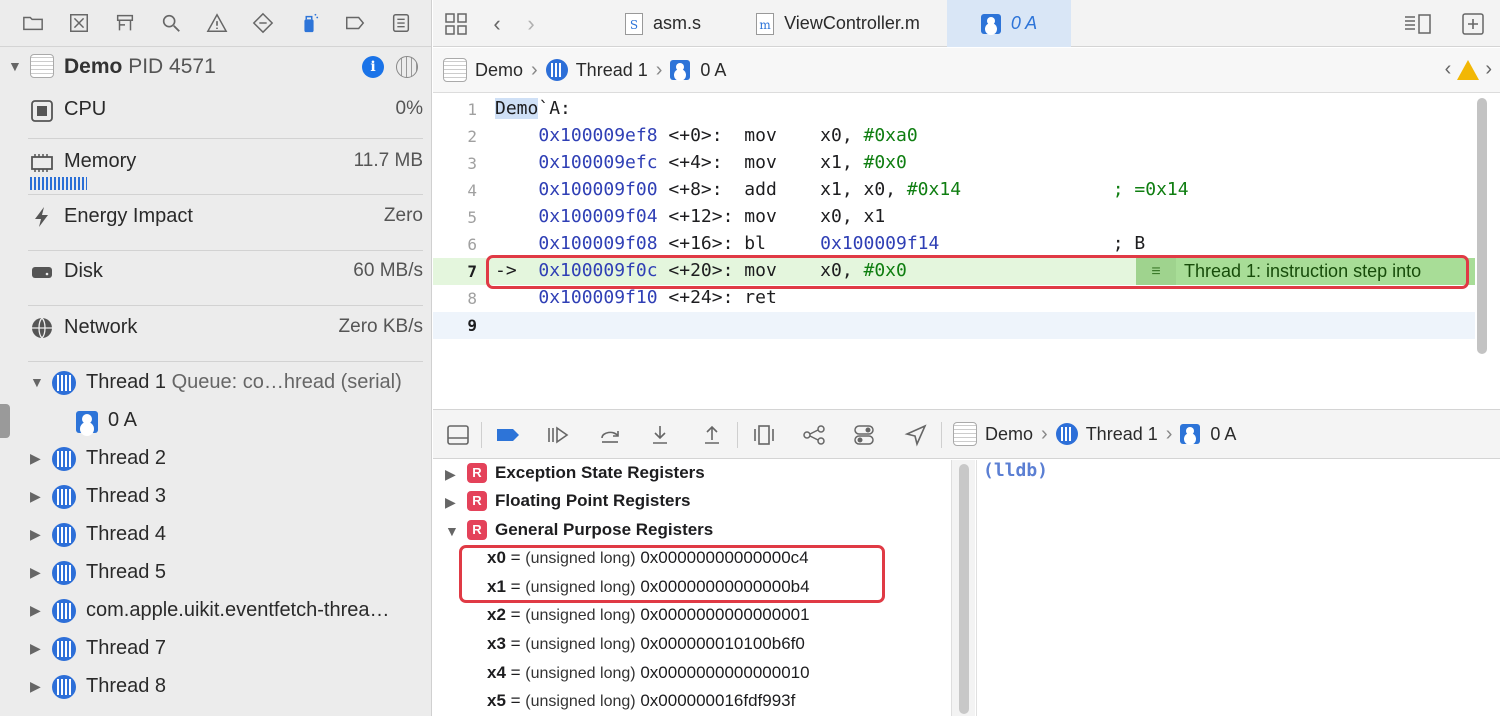 Image resolution: width=1500 pixels, height=716 pixels. What do you see at coordinates (1106, 434) in the screenshot?
I see `debug-path-thread: Thread 1` at bounding box center [1106, 434].